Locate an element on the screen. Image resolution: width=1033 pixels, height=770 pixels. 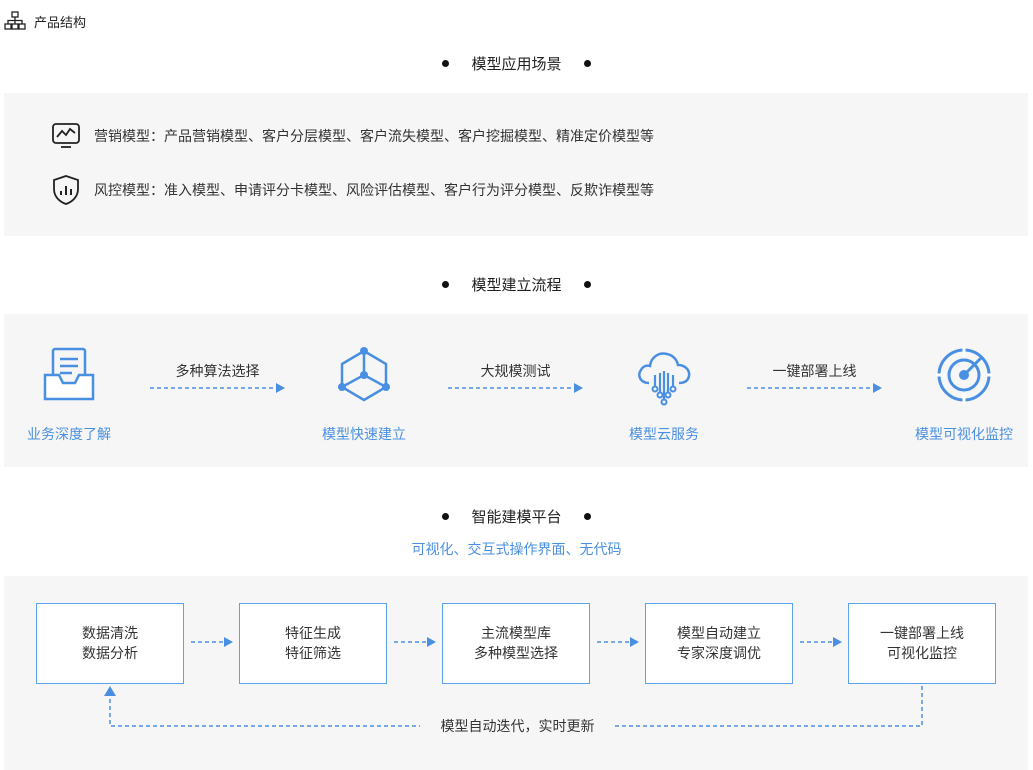
box-line: 数据清洗 is located at coordinates (110, 633).